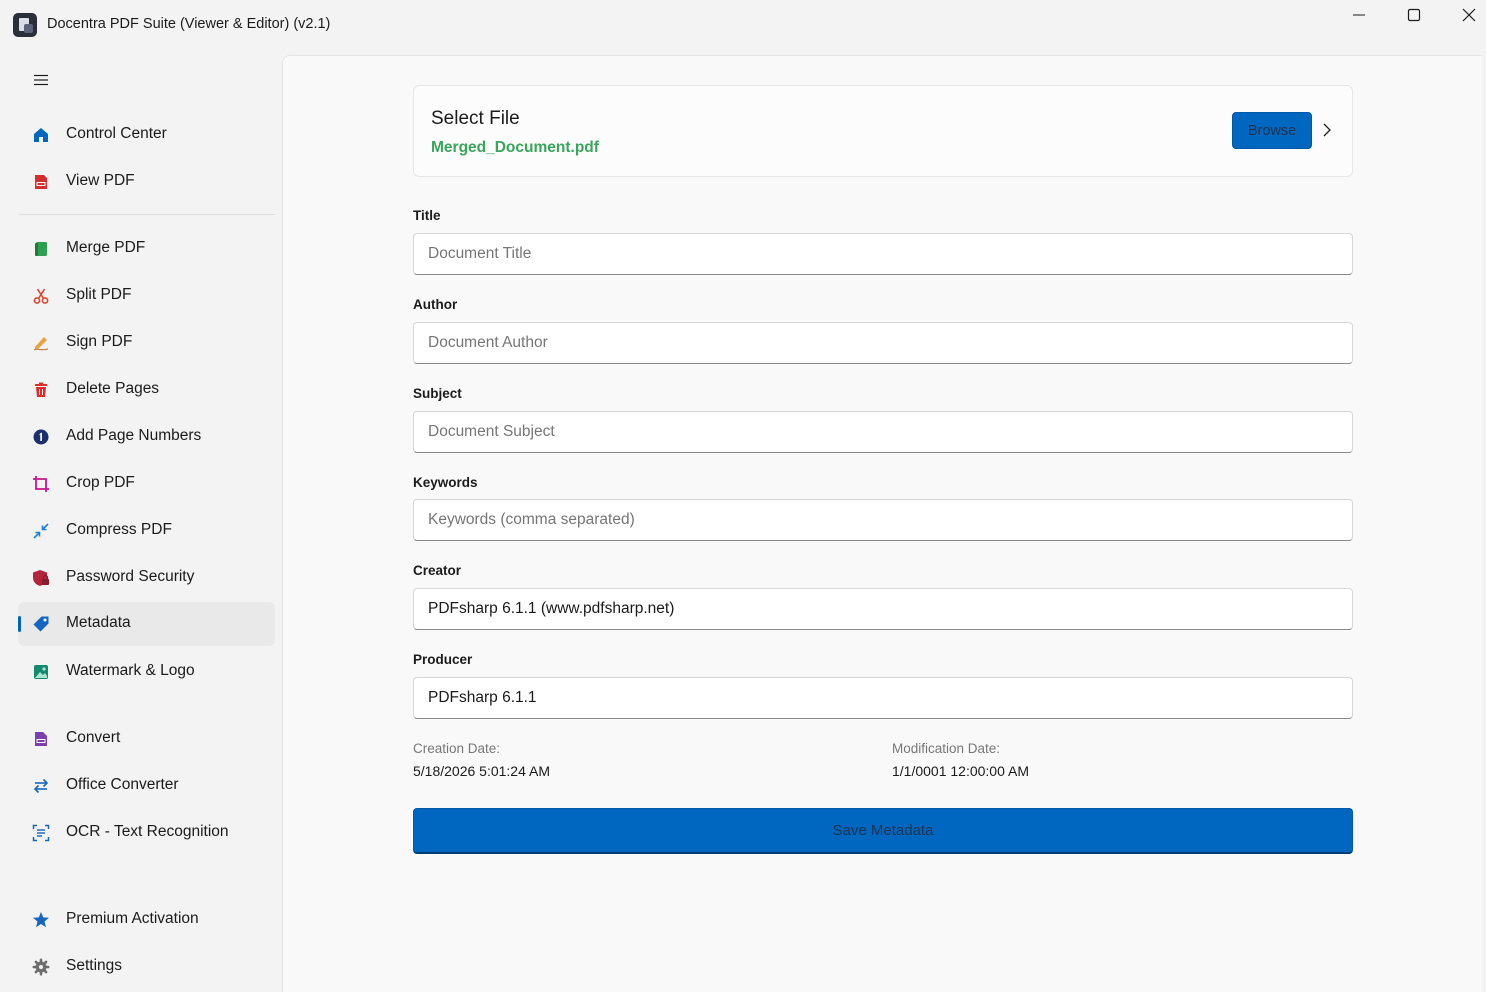 The width and height of the screenshot is (1486, 992). I want to click on sidebar-item-label: Add Page Numbers, so click(134, 435).